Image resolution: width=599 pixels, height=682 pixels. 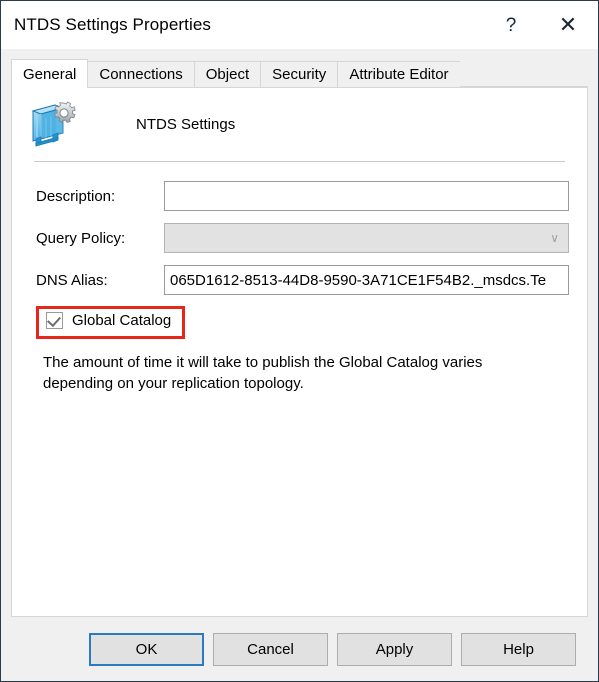 I want to click on dns-alias-label: DNS Alias:, so click(x=72, y=280).